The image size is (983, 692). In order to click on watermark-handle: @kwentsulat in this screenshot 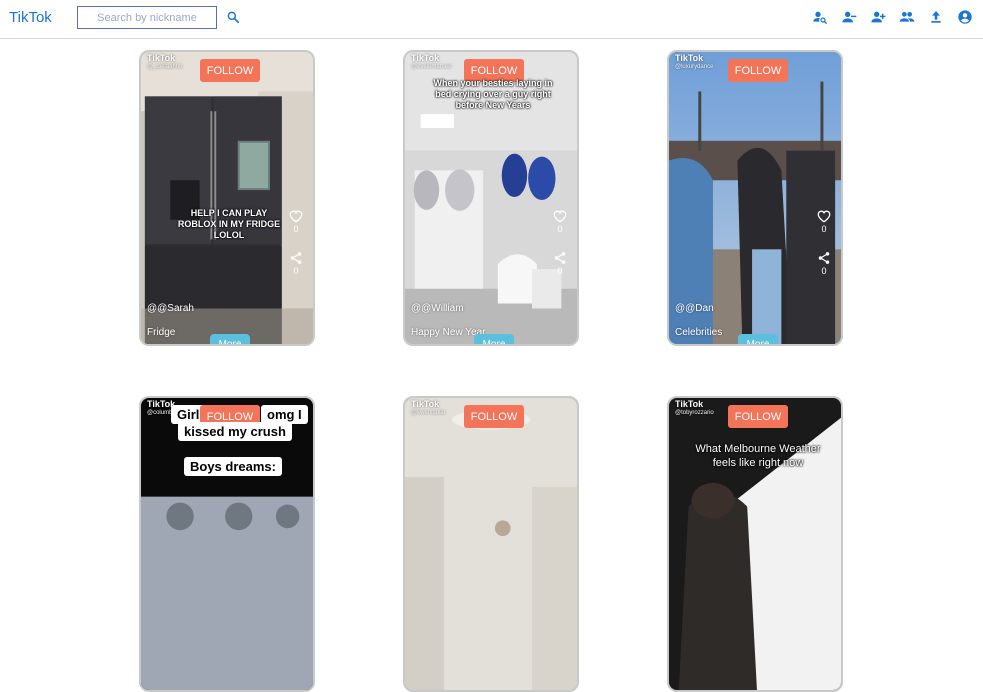, I will do `click(428, 413)`.